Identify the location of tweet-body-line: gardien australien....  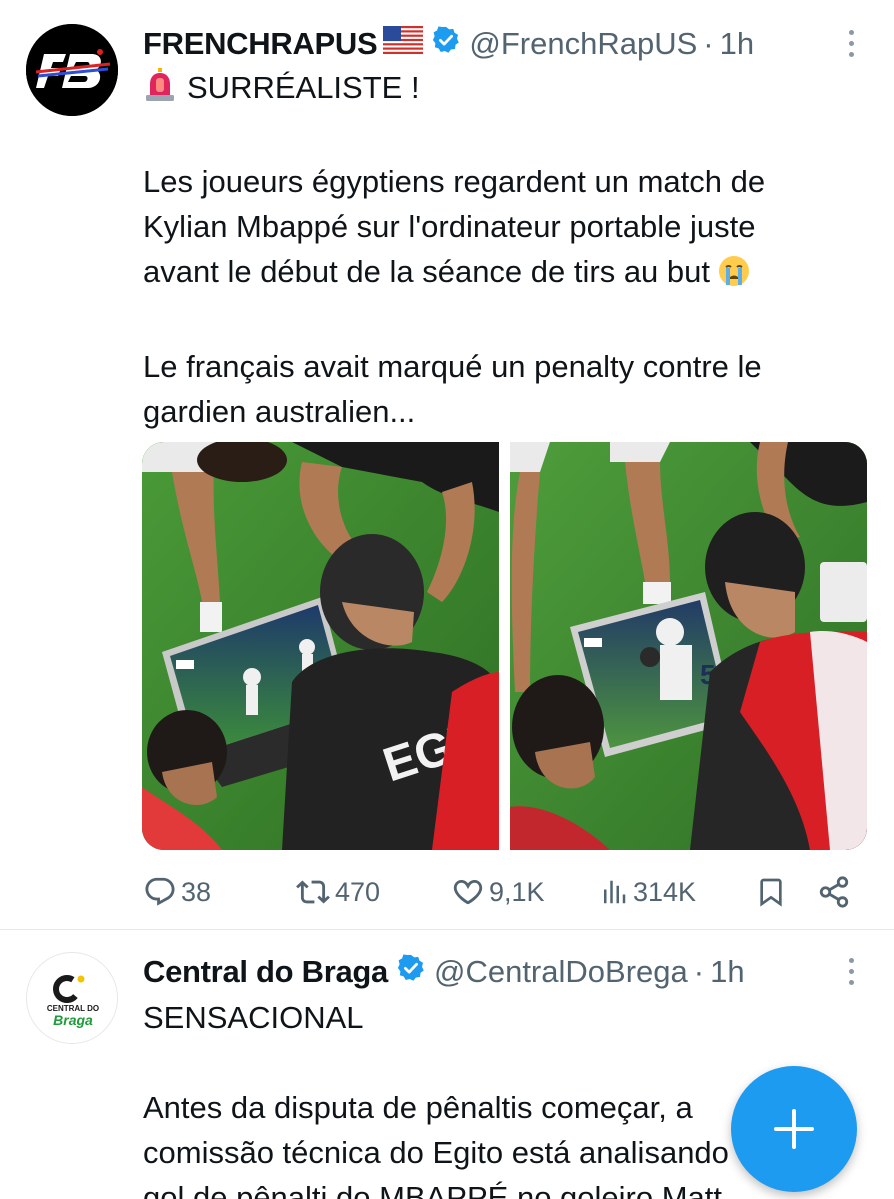
(279, 411).